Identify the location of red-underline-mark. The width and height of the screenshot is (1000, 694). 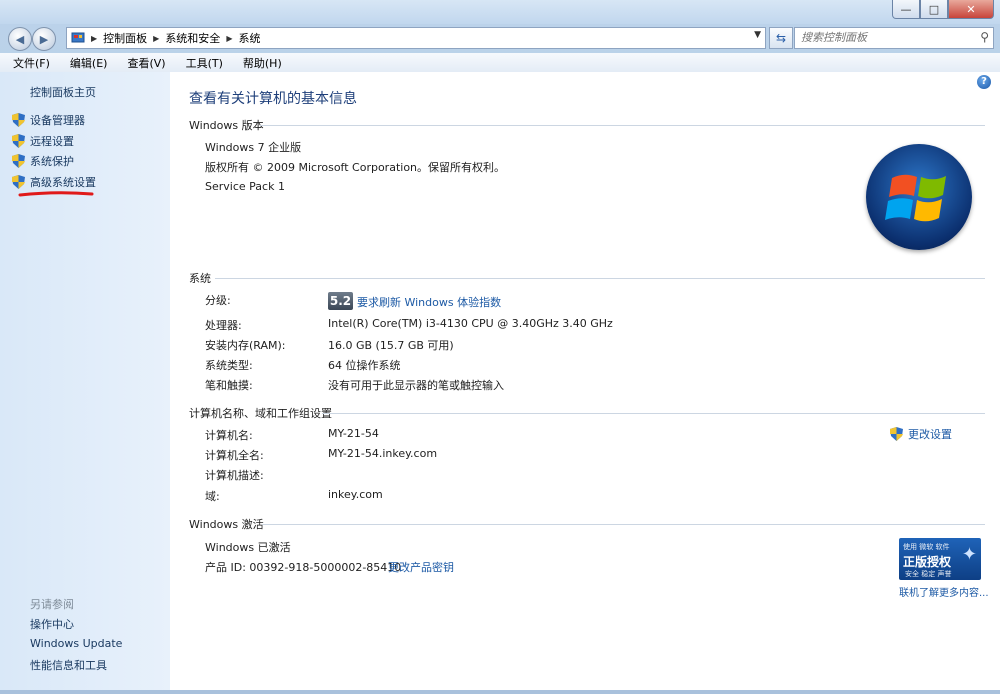
(56, 194).